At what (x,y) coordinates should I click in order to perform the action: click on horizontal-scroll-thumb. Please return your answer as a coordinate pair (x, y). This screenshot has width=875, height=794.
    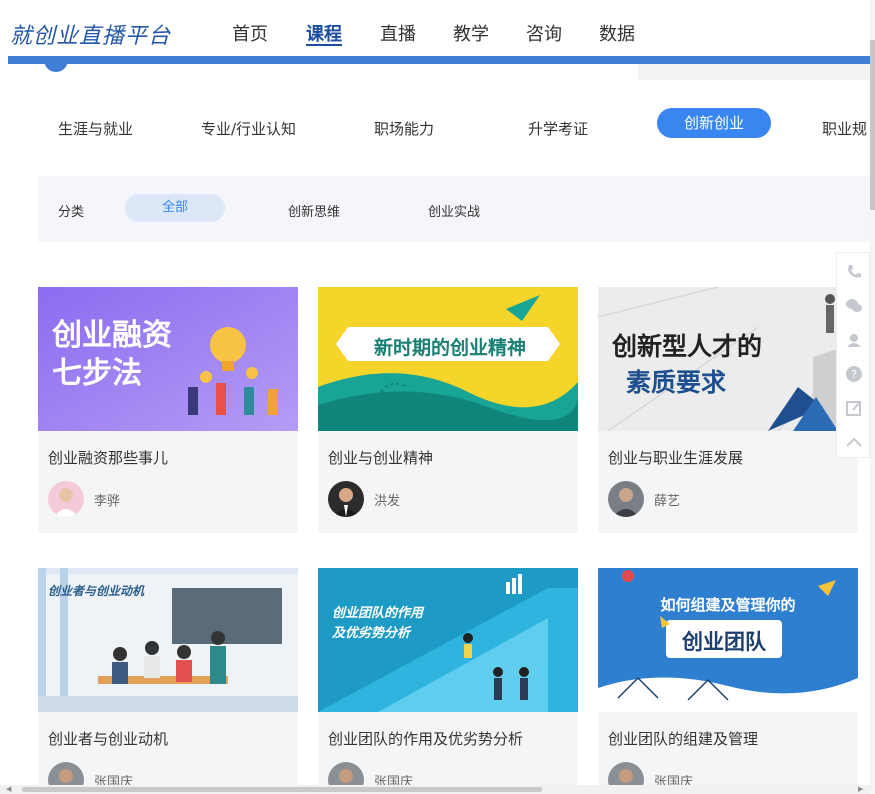
    Looking at the image, I should click on (282, 789).